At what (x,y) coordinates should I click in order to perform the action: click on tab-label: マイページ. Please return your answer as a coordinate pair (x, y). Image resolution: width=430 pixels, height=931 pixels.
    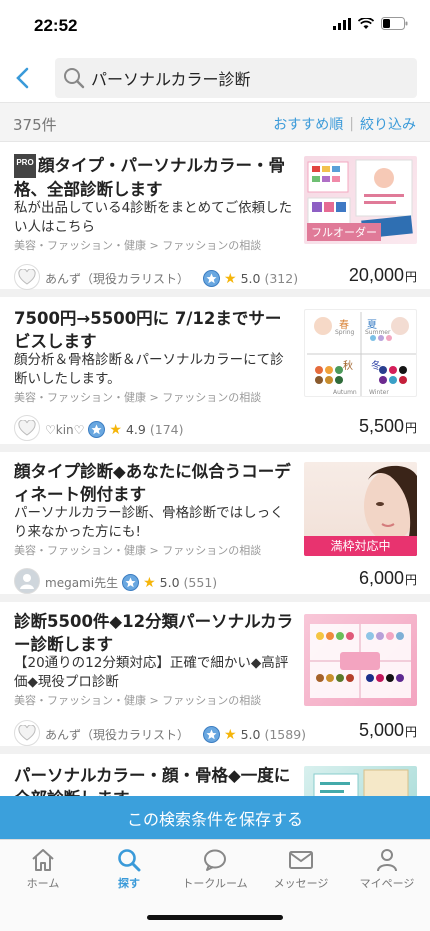
    Looking at the image, I should click on (387, 883).